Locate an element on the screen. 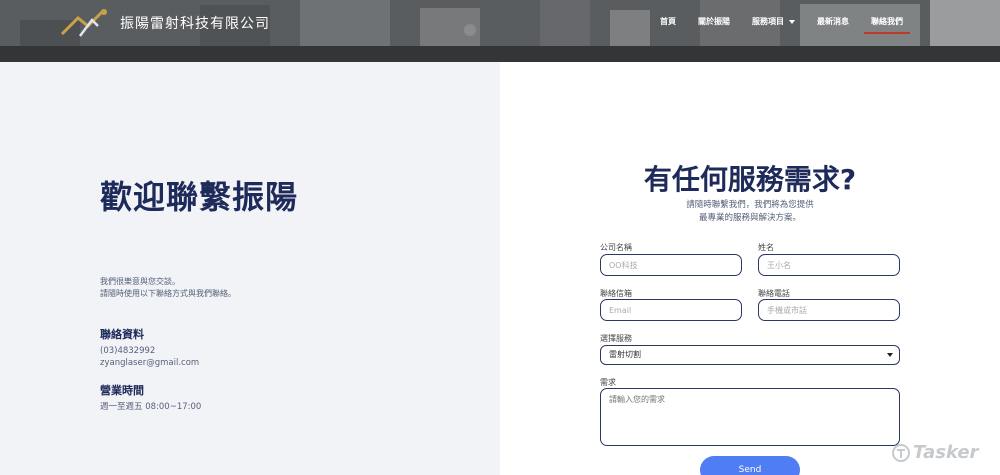 The width and height of the screenshot is (1000, 475). name-input is located at coordinates (829, 265).